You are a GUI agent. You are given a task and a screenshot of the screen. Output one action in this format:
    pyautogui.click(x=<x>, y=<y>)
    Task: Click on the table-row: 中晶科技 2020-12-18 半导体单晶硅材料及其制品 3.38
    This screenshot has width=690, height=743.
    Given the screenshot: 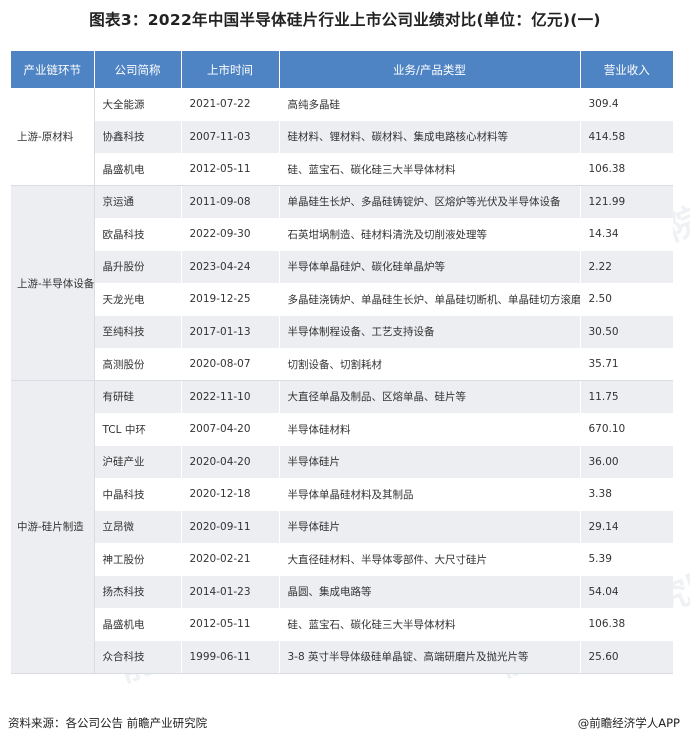 What is the action you would take?
    pyautogui.click(x=342, y=494)
    